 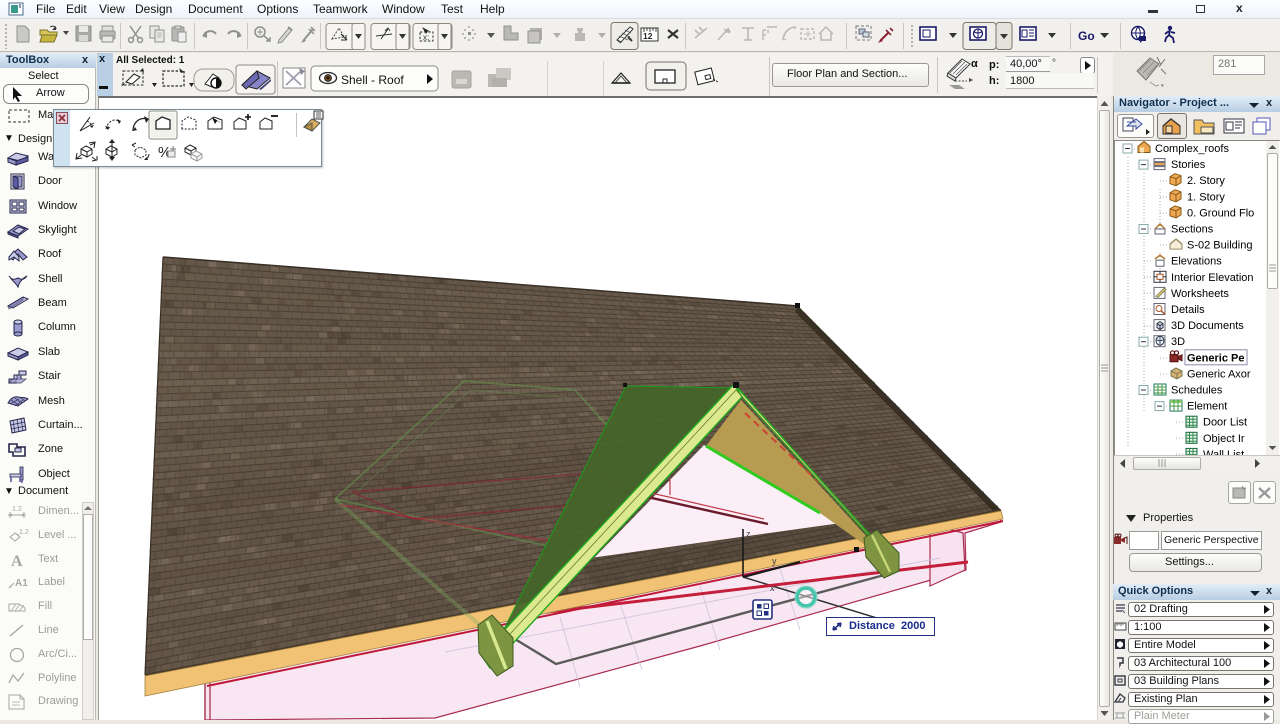 I want to click on svg-text: x:, so click(x=426, y=37).